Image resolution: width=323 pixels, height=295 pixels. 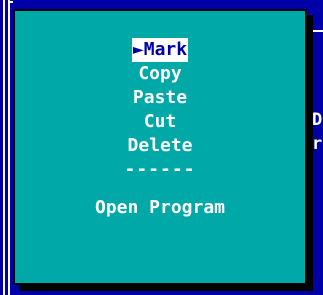 I want to click on menu-item-cut-label: Cut, so click(x=160, y=121).